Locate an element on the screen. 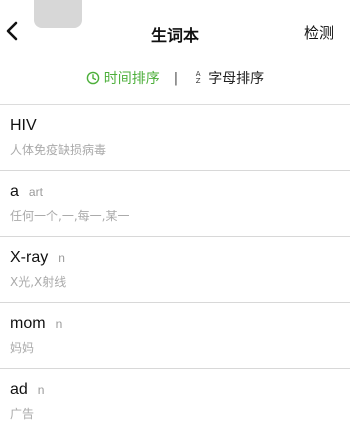 This screenshot has width=350, height=436. sort-by-alpha-label: 字母排序 is located at coordinates (236, 79).